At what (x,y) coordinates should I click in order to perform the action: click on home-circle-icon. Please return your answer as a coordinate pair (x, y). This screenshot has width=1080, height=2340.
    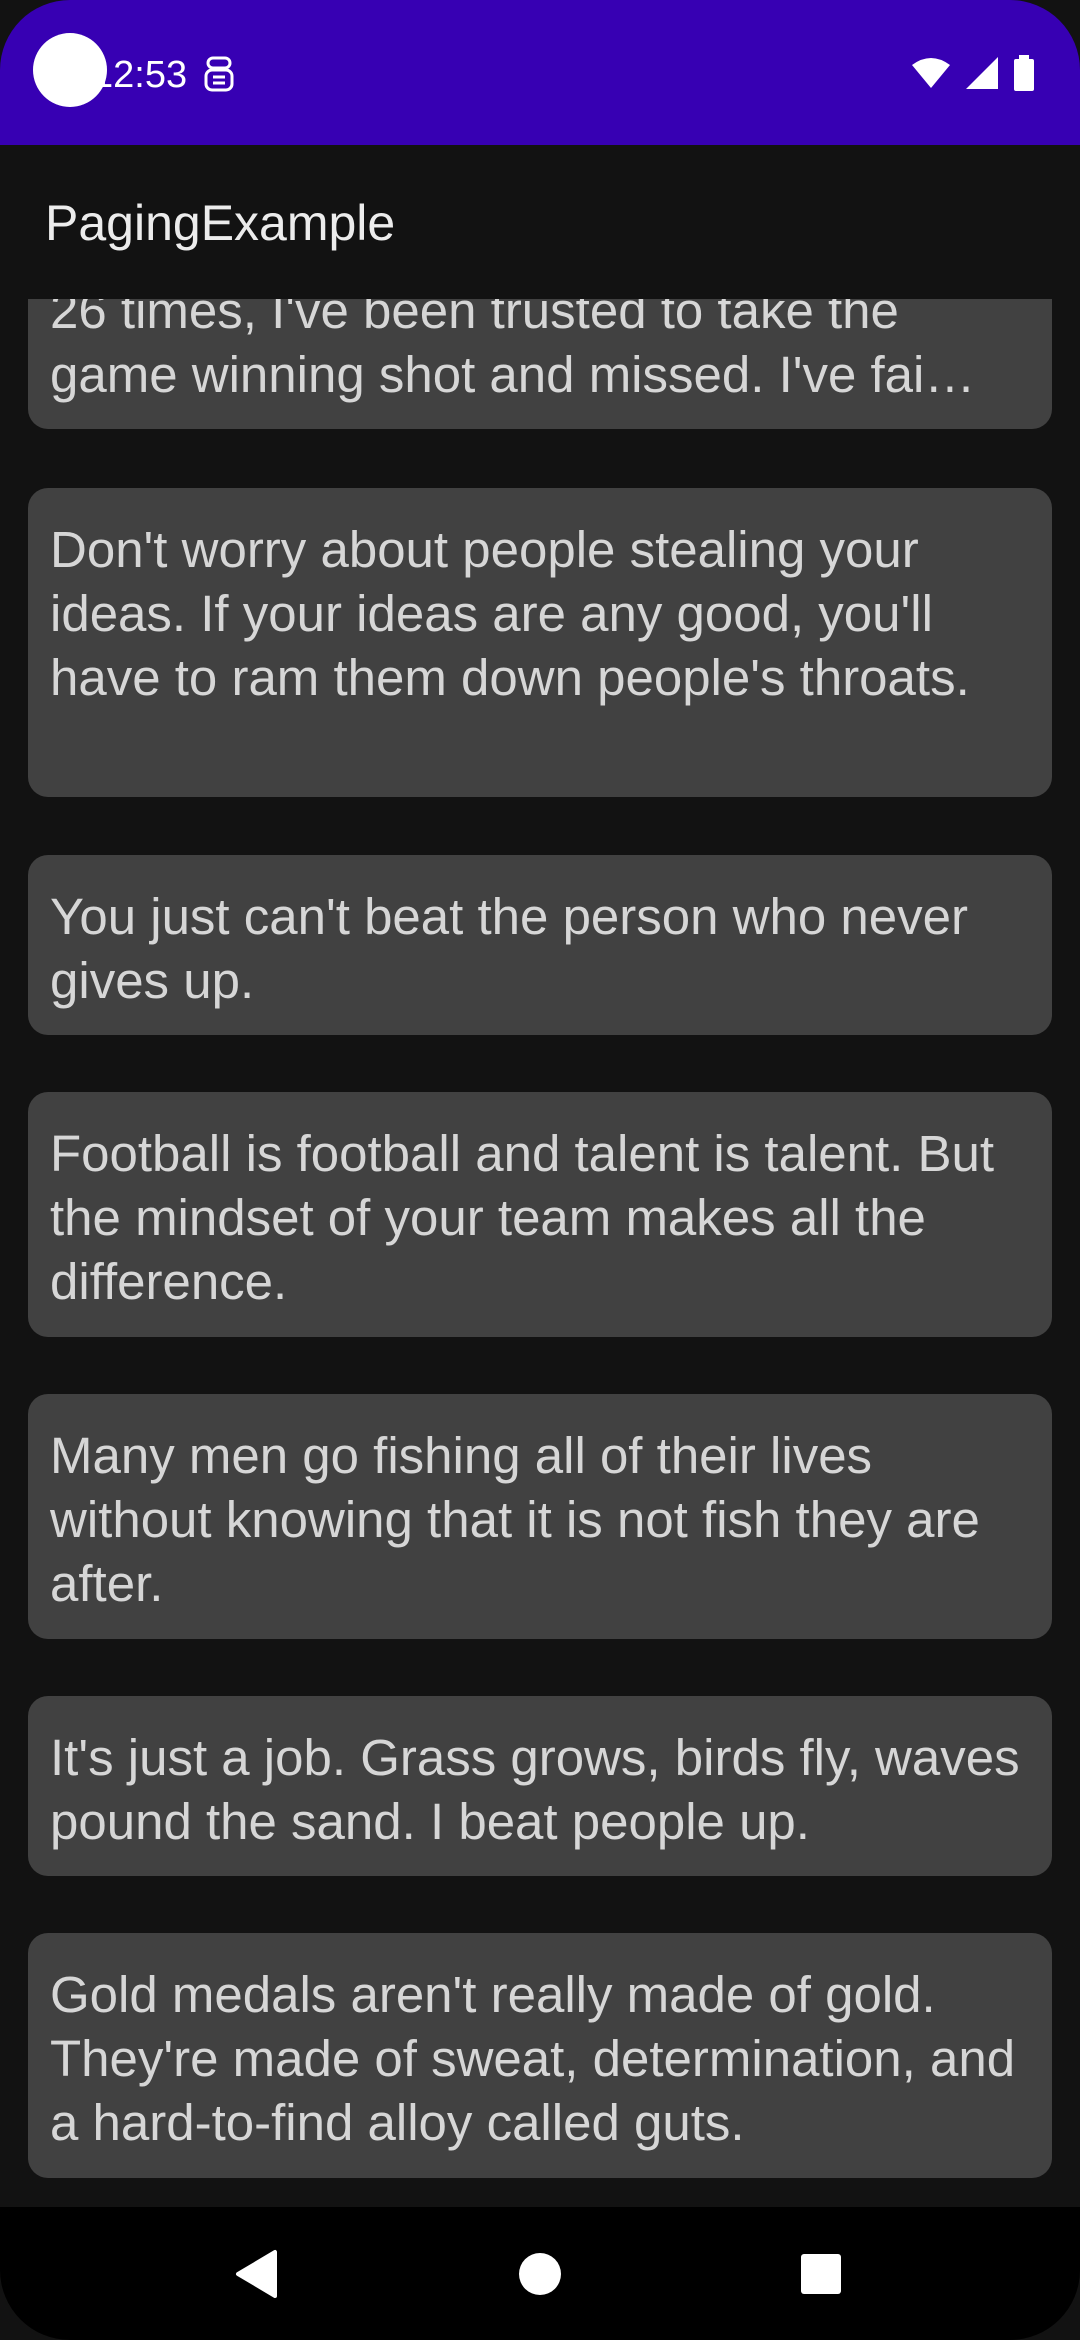
    Looking at the image, I should click on (540, 2274).